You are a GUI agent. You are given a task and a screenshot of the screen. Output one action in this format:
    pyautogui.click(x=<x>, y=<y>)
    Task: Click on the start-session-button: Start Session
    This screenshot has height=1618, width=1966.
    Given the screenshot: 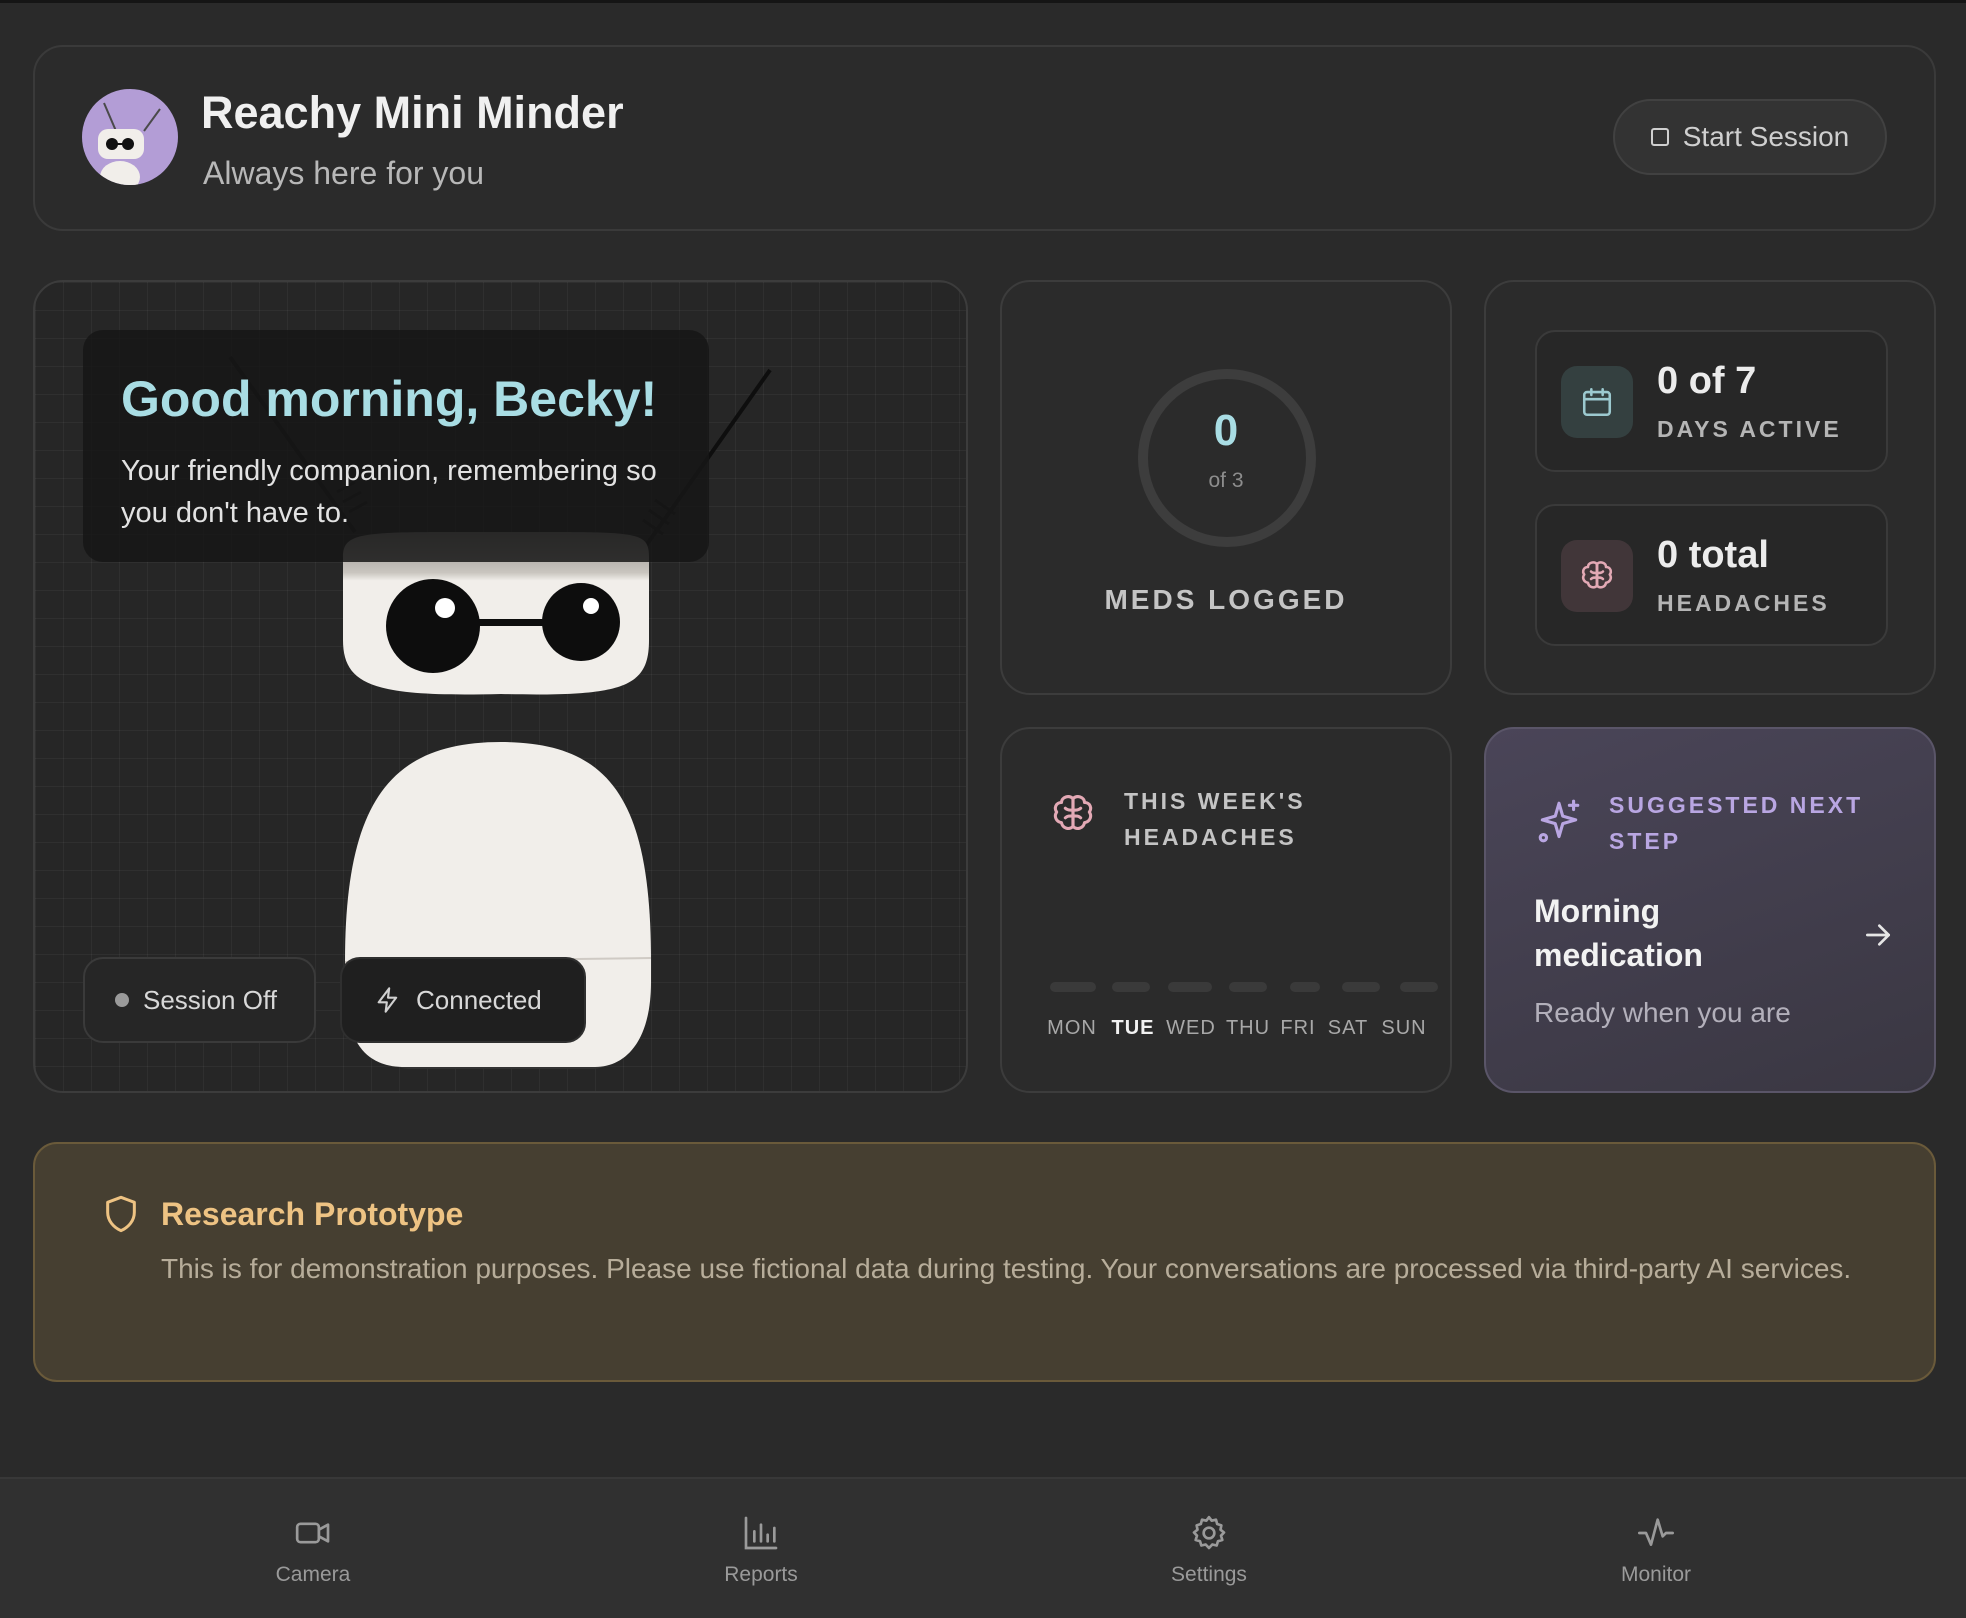 What is the action you would take?
    pyautogui.click(x=1750, y=137)
    